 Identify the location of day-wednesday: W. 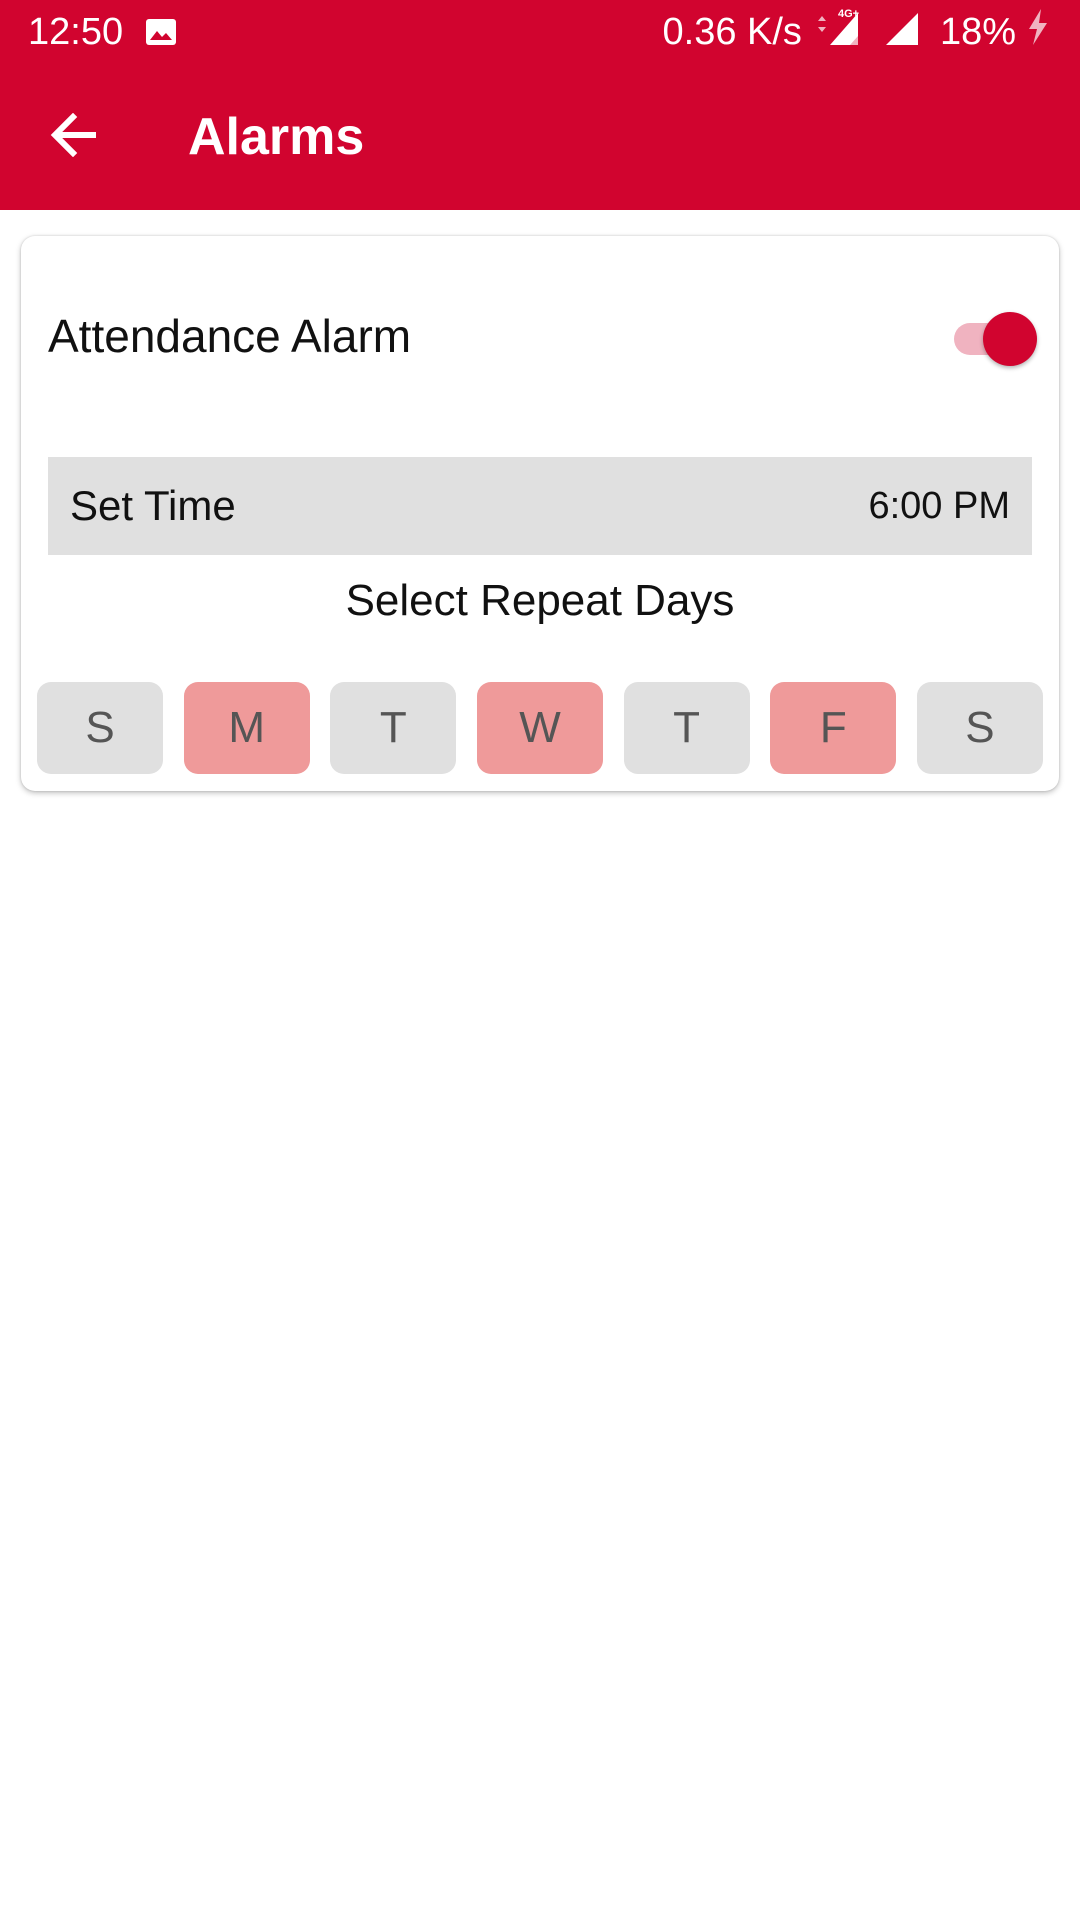
(539, 728).